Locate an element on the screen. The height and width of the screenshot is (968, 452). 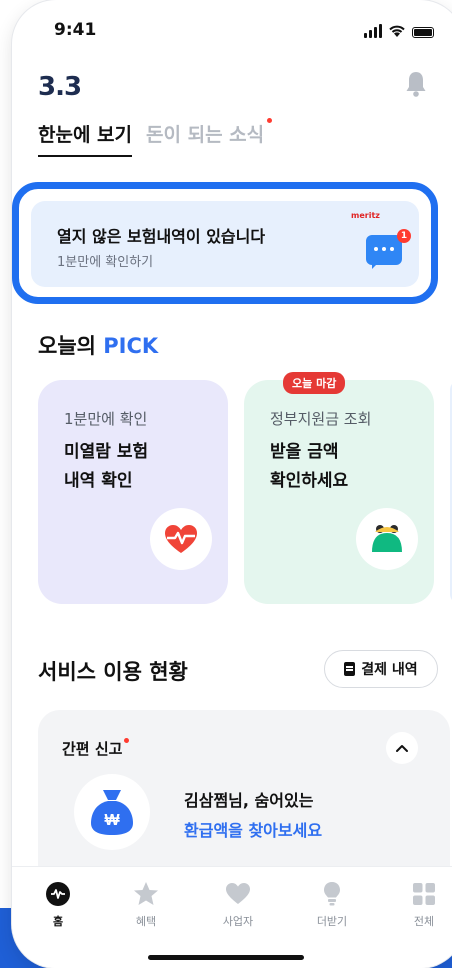
heart-pulse-icon is located at coordinates (181, 539).